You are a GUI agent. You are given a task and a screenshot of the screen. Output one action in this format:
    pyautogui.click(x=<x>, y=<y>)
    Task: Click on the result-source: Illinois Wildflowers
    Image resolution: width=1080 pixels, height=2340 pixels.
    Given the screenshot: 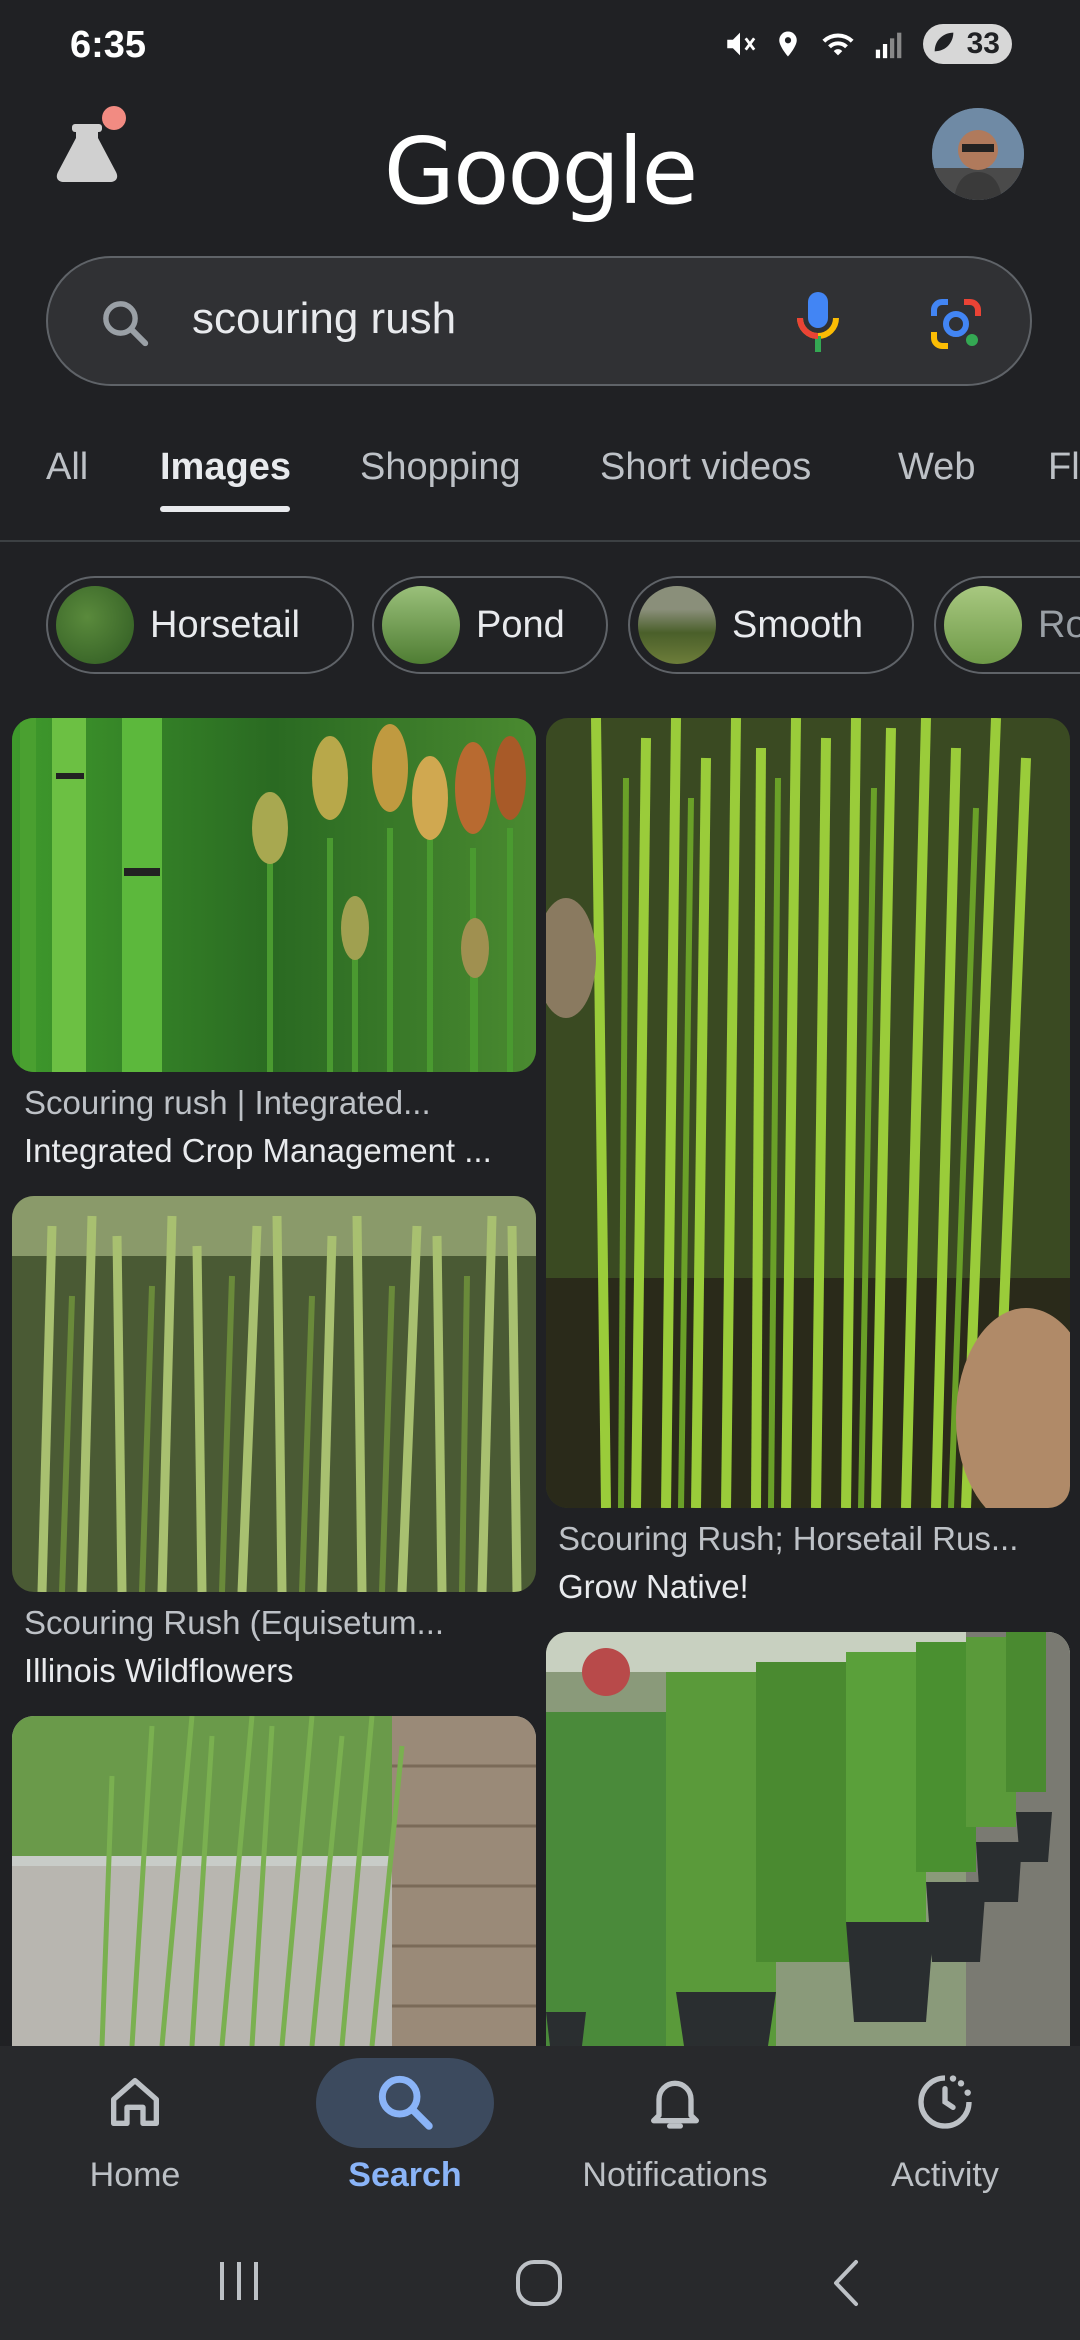 What is the action you would take?
    pyautogui.click(x=159, y=1671)
    